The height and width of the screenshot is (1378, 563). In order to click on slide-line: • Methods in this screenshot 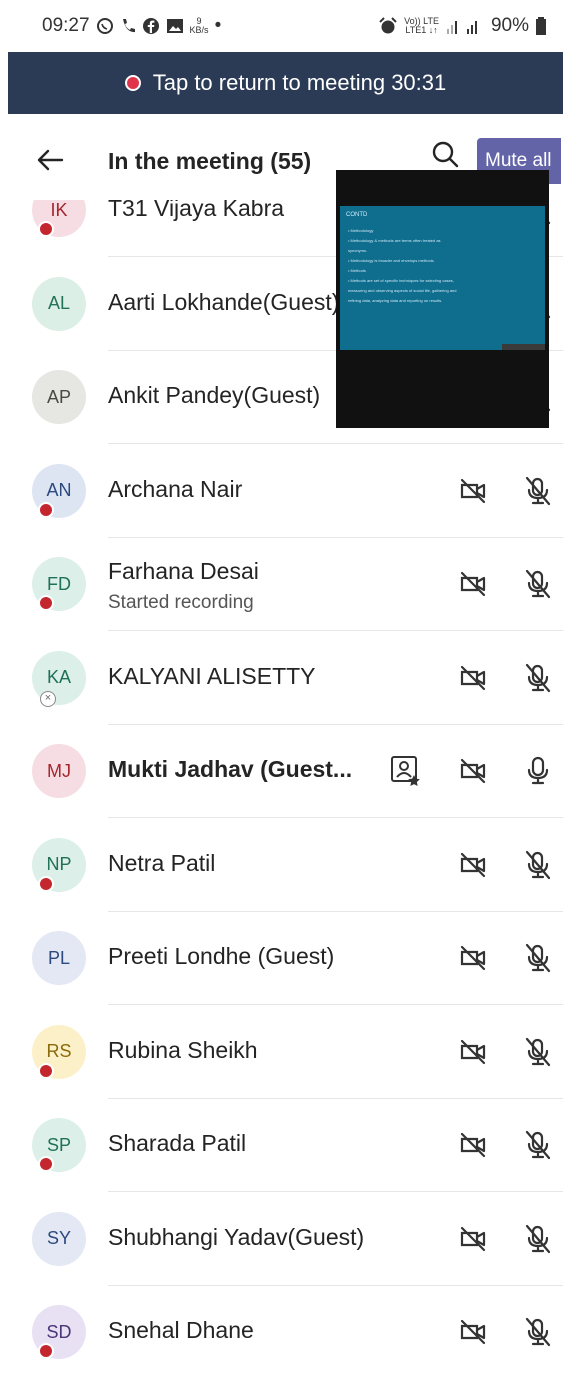, I will do `click(357, 270)`.